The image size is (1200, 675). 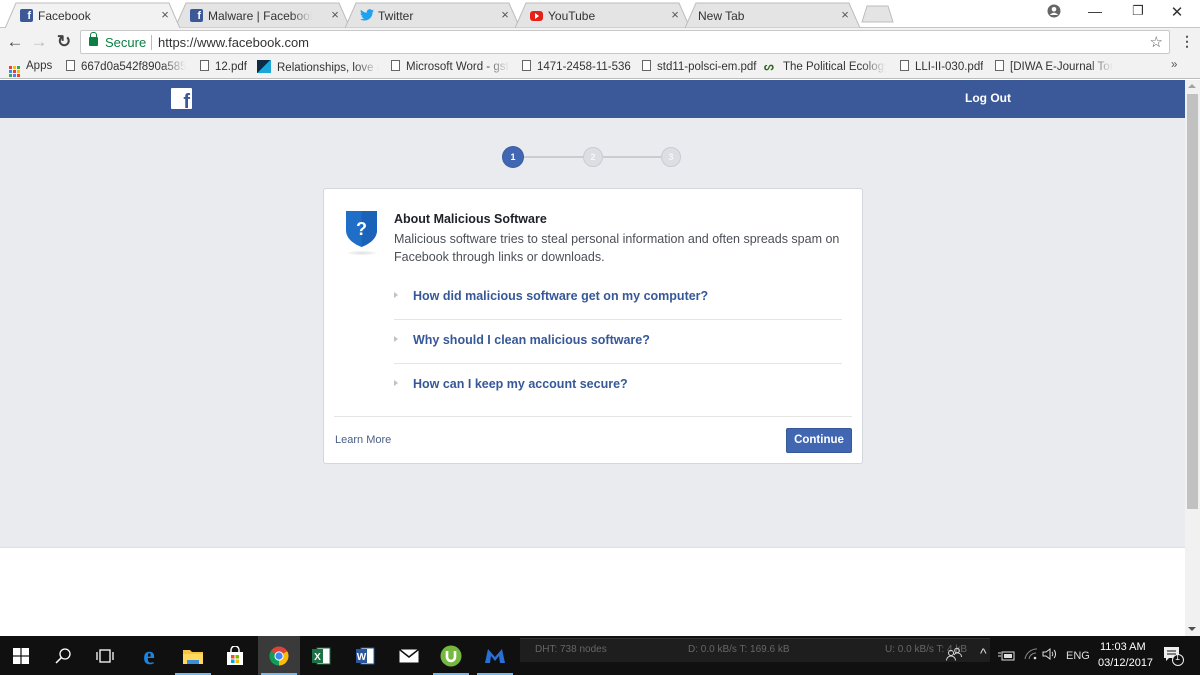 I want to click on page-scrollbar, so click(x=1192, y=358).